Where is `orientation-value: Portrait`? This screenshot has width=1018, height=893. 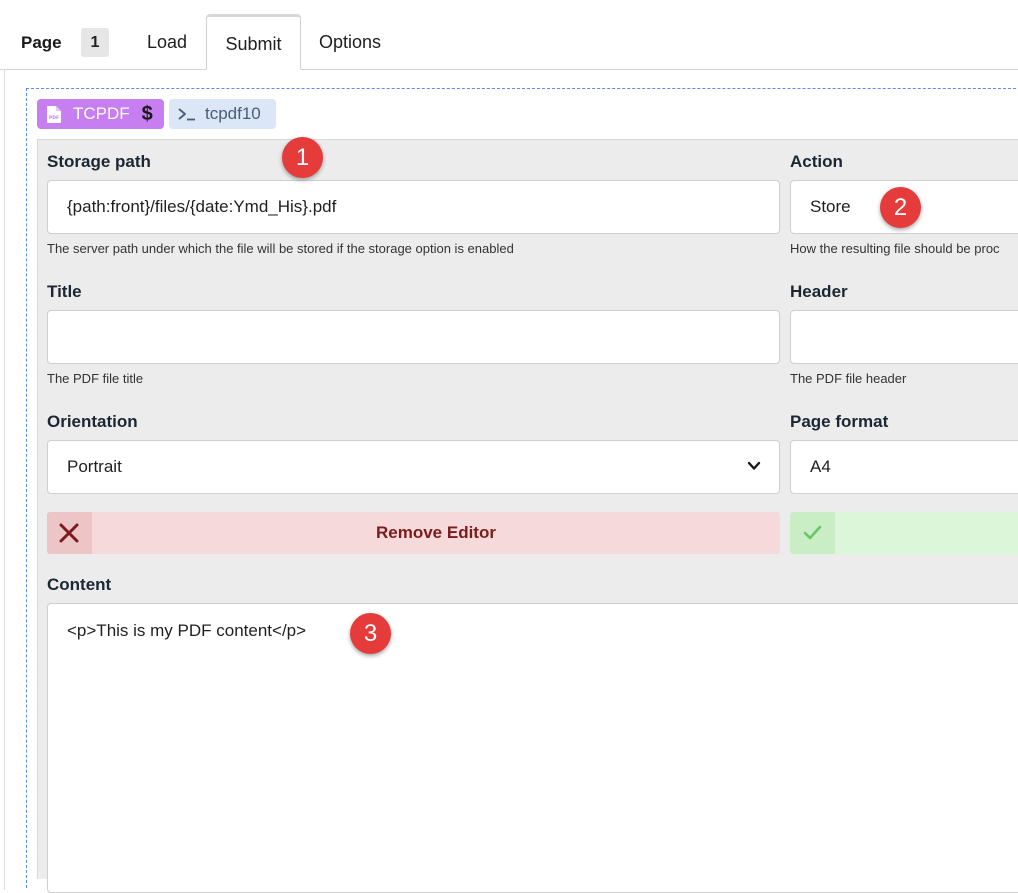 orientation-value: Portrait is located at coordinates (94, 466).